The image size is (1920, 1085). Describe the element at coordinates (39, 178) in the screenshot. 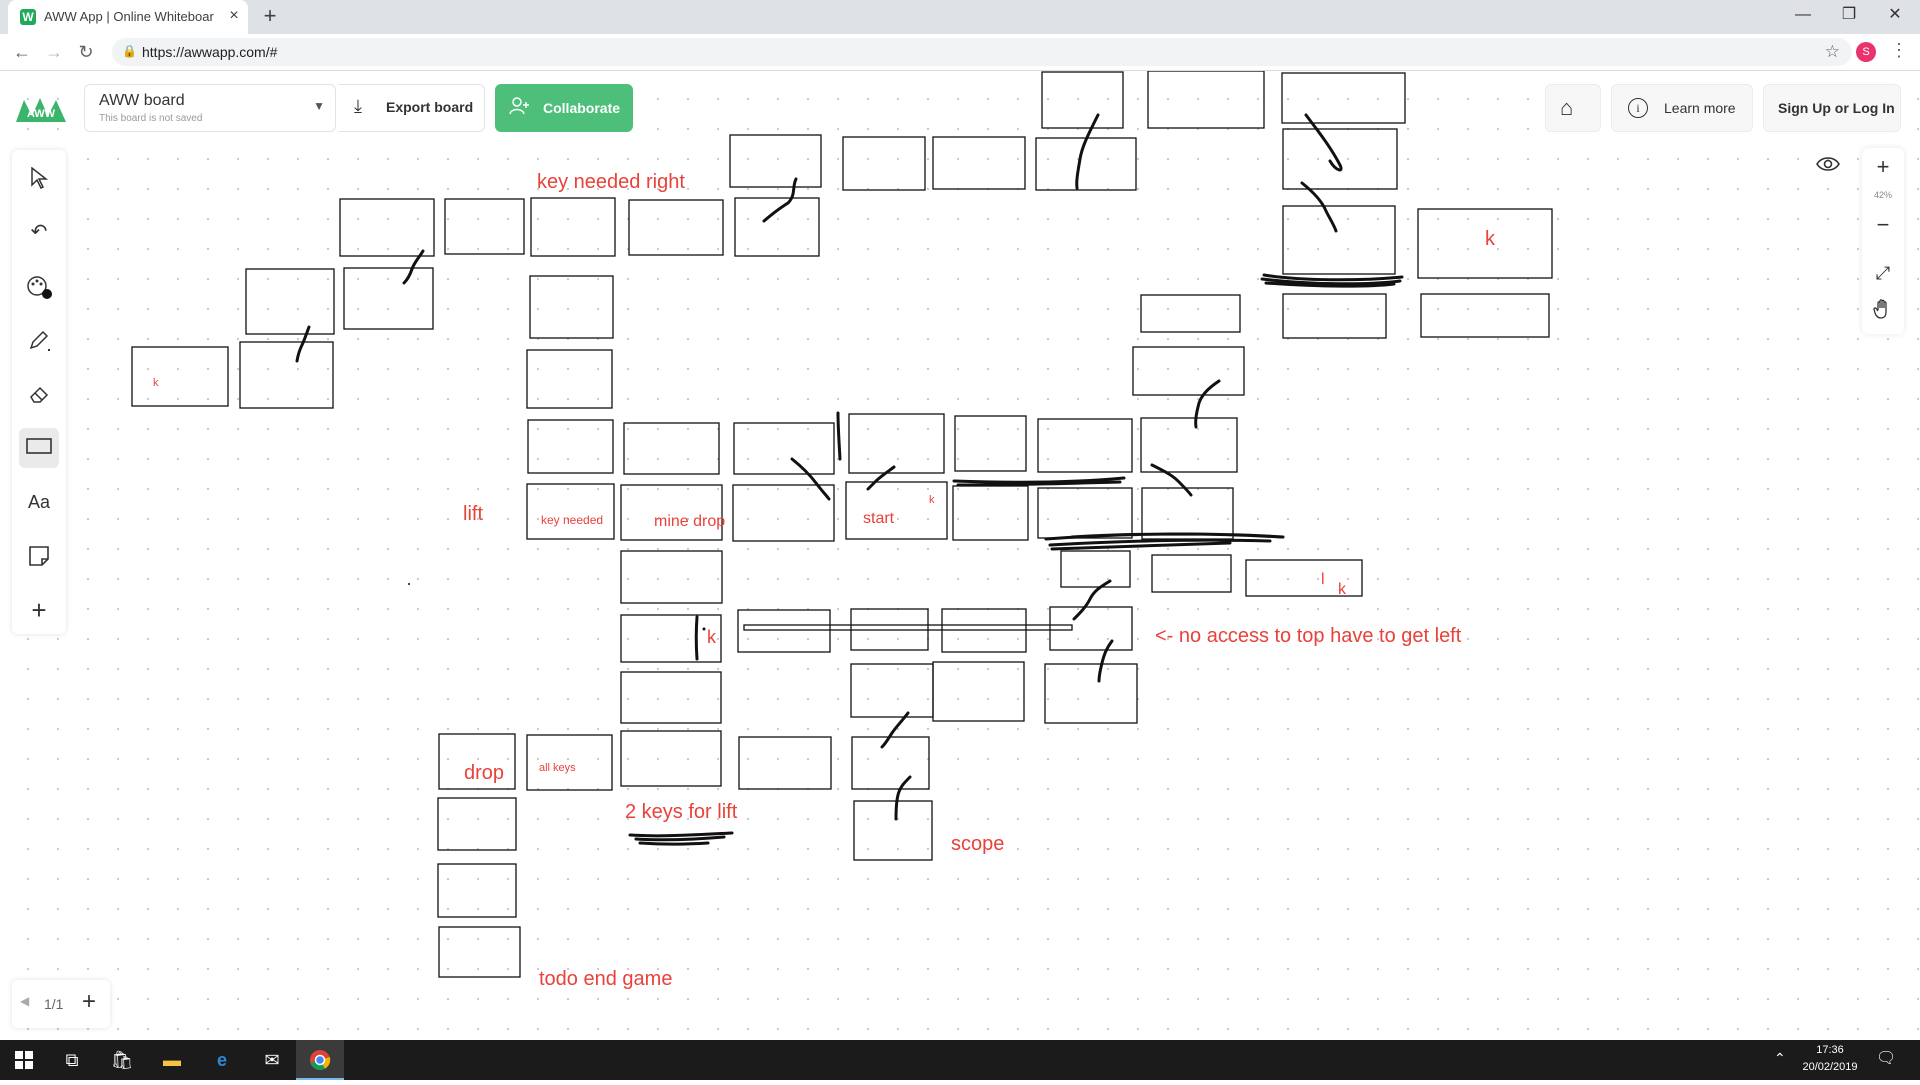

I see `select-pointer-icon` at that location.